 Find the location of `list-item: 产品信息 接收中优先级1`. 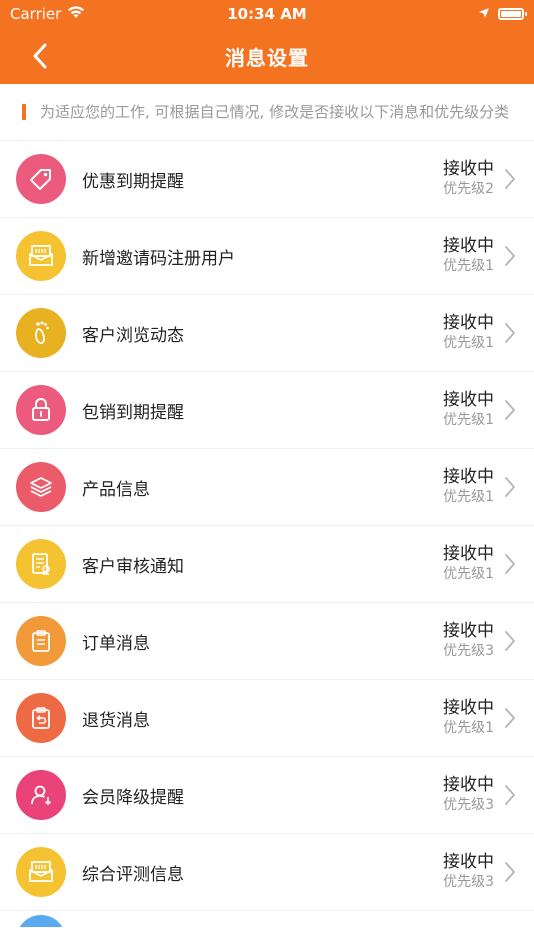

list-item: 产品信息 接收中优先级1 is located at coordinates (267, 487).